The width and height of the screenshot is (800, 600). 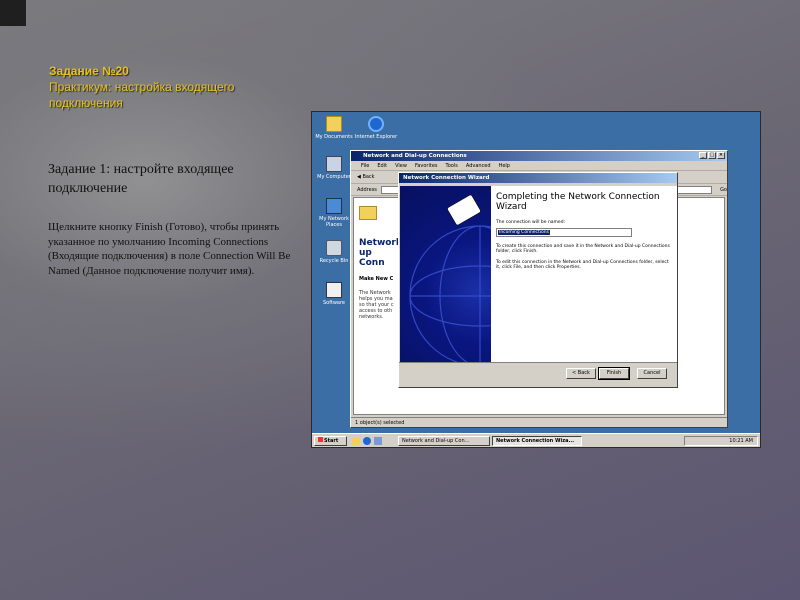 I want to click on outlook-quicklaunch-icon, so click(x=378, y=441).